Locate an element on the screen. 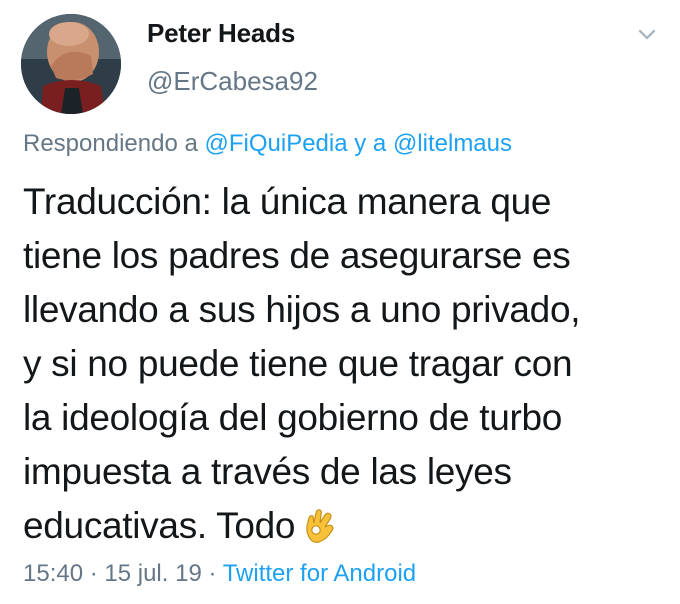  user-avatar is located at coordinates (71, 64).